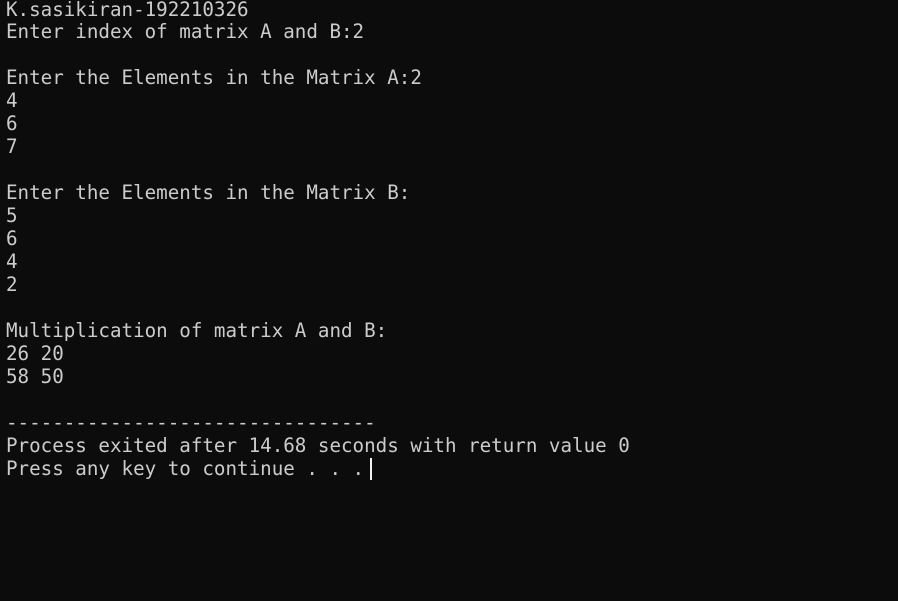 Image resolution: width=898 pixels, height=601 pixels. I want to click on console-line-matrix-b-value: 2, so click(12, 284).